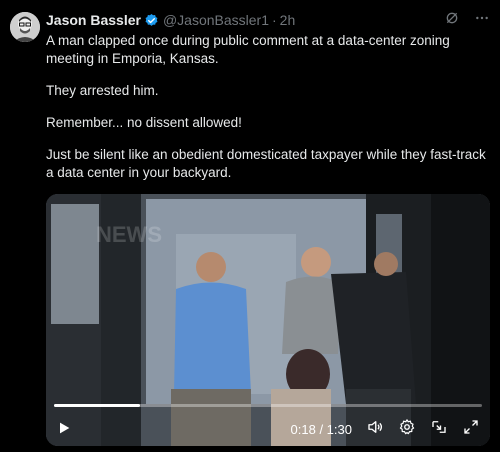 Image resolution: width=500 pixels, height=452 pixels. Describe the element at coordinates (129, 234) in the screenshot. I see `video-watermark: NEWS` at that location.